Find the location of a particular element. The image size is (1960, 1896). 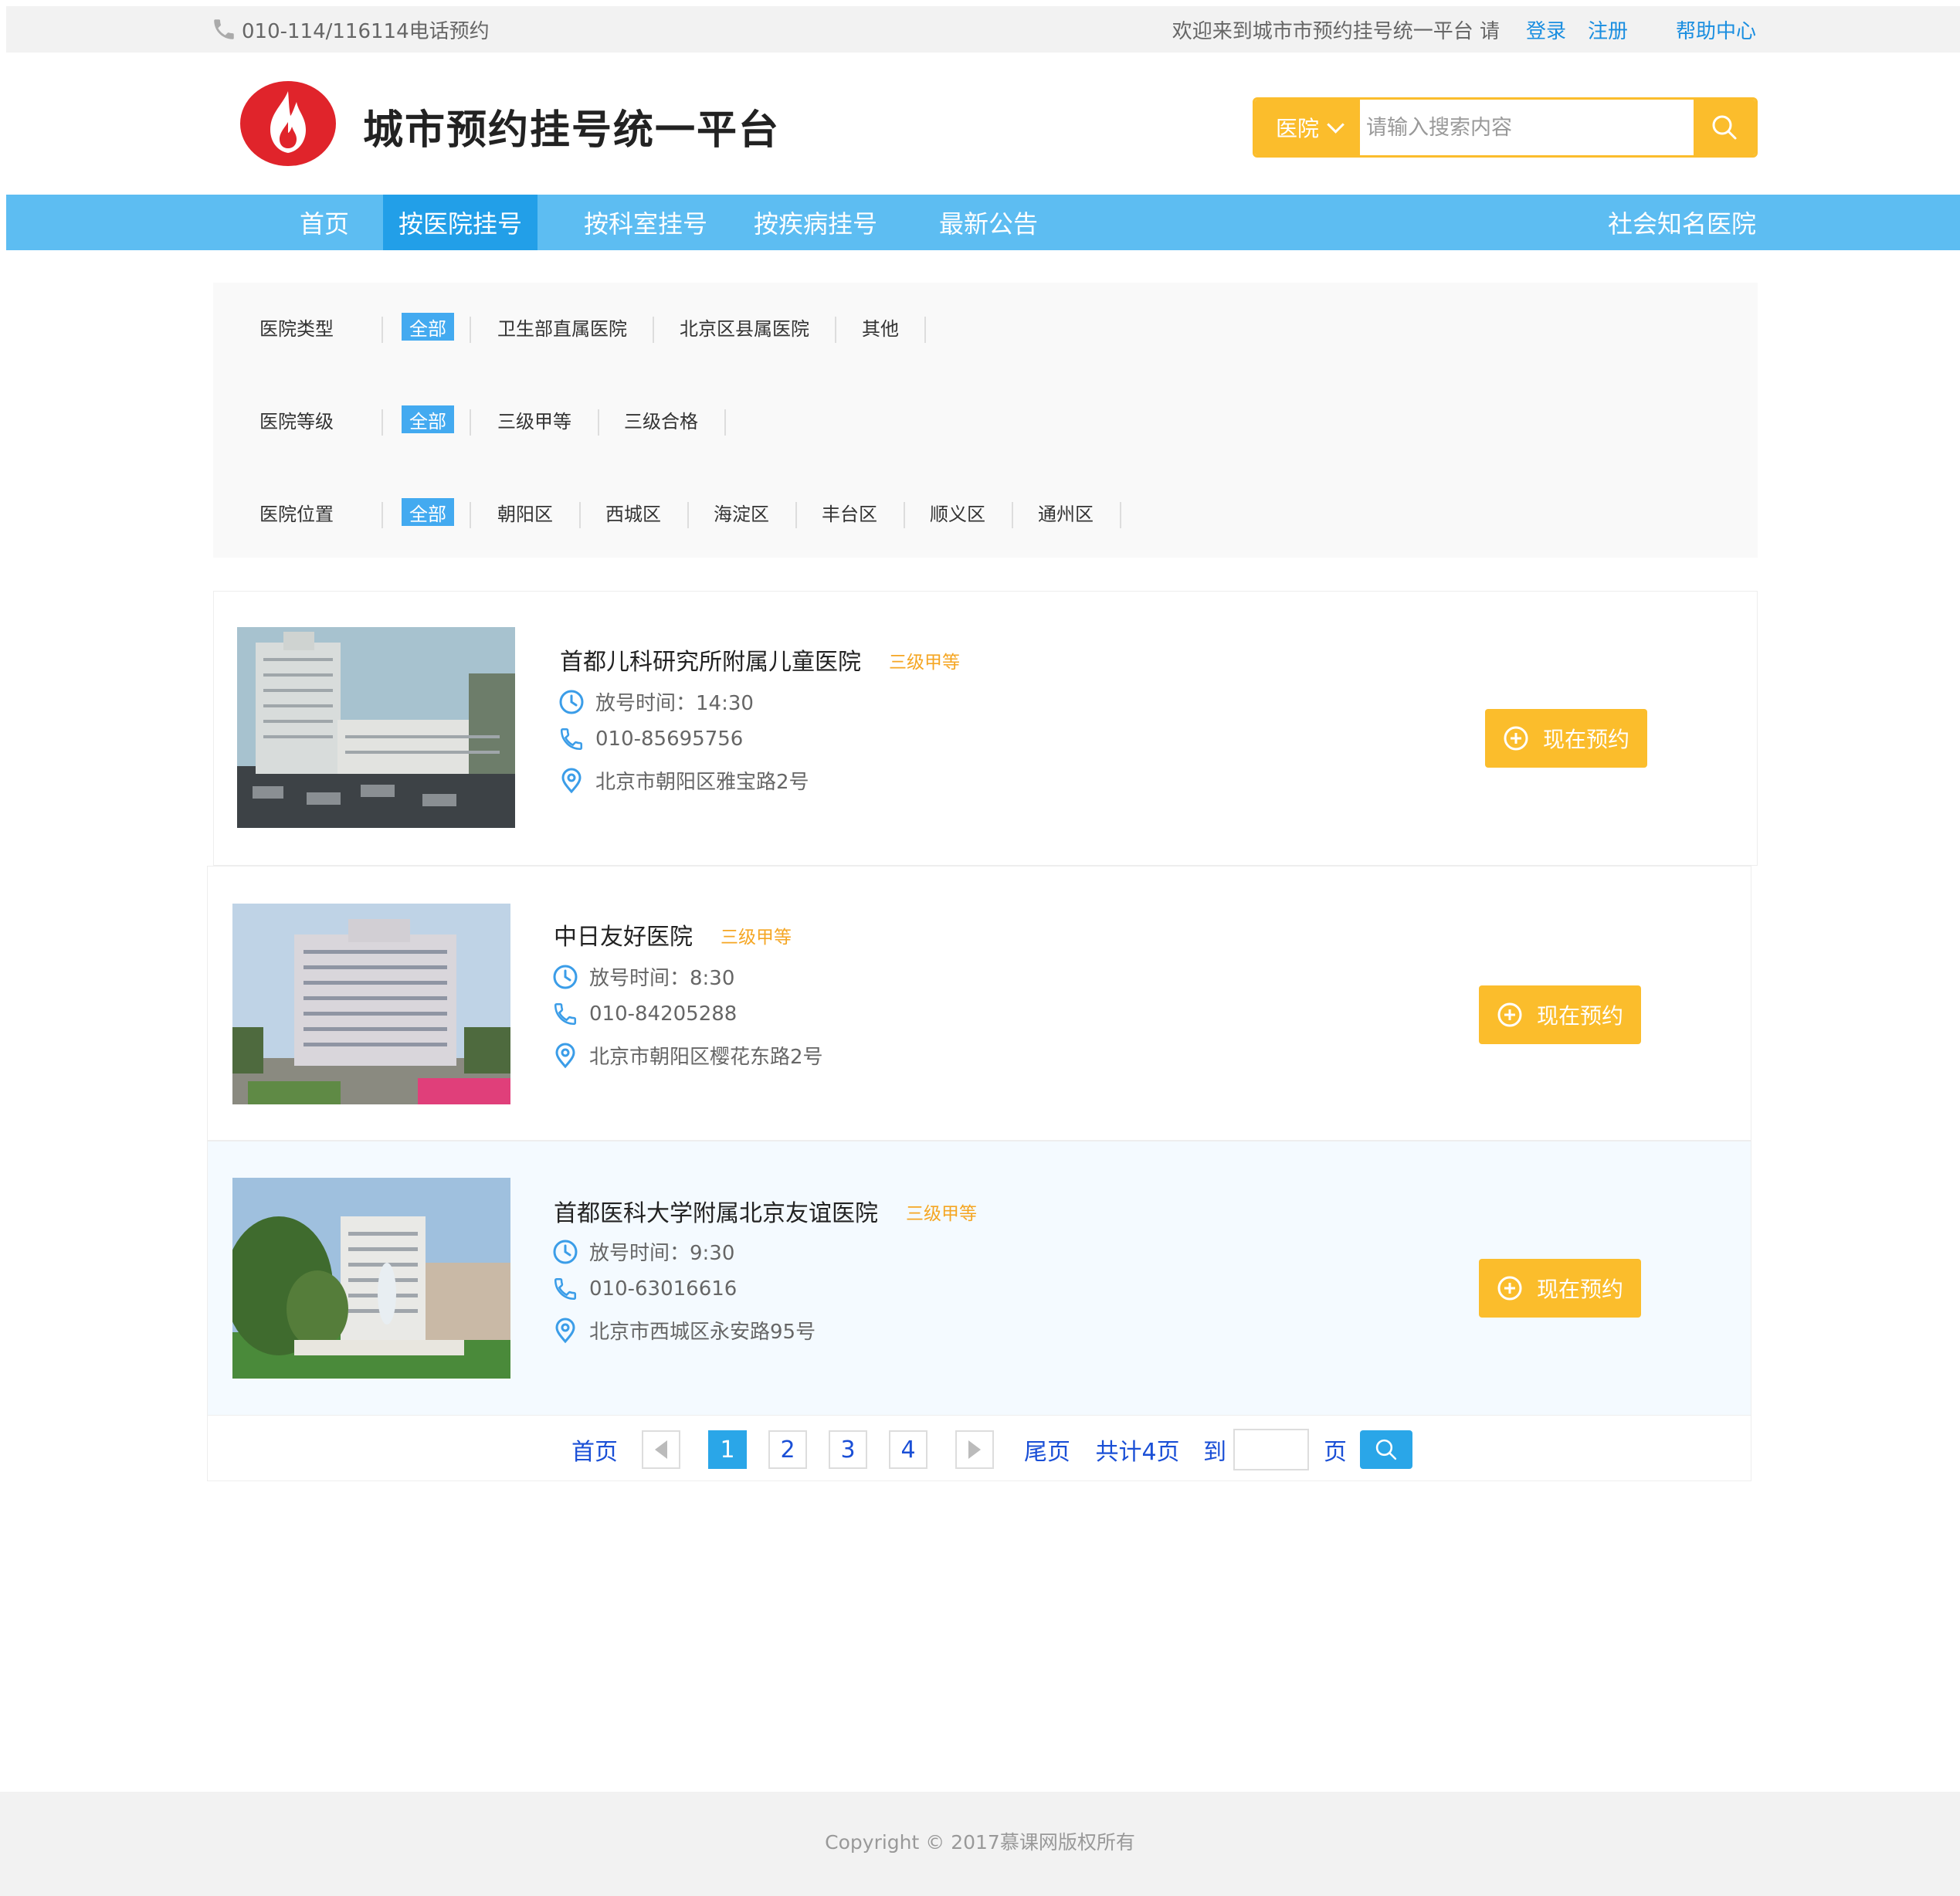

filter-option: 三级甲等 is located at coordinates (534, 420).